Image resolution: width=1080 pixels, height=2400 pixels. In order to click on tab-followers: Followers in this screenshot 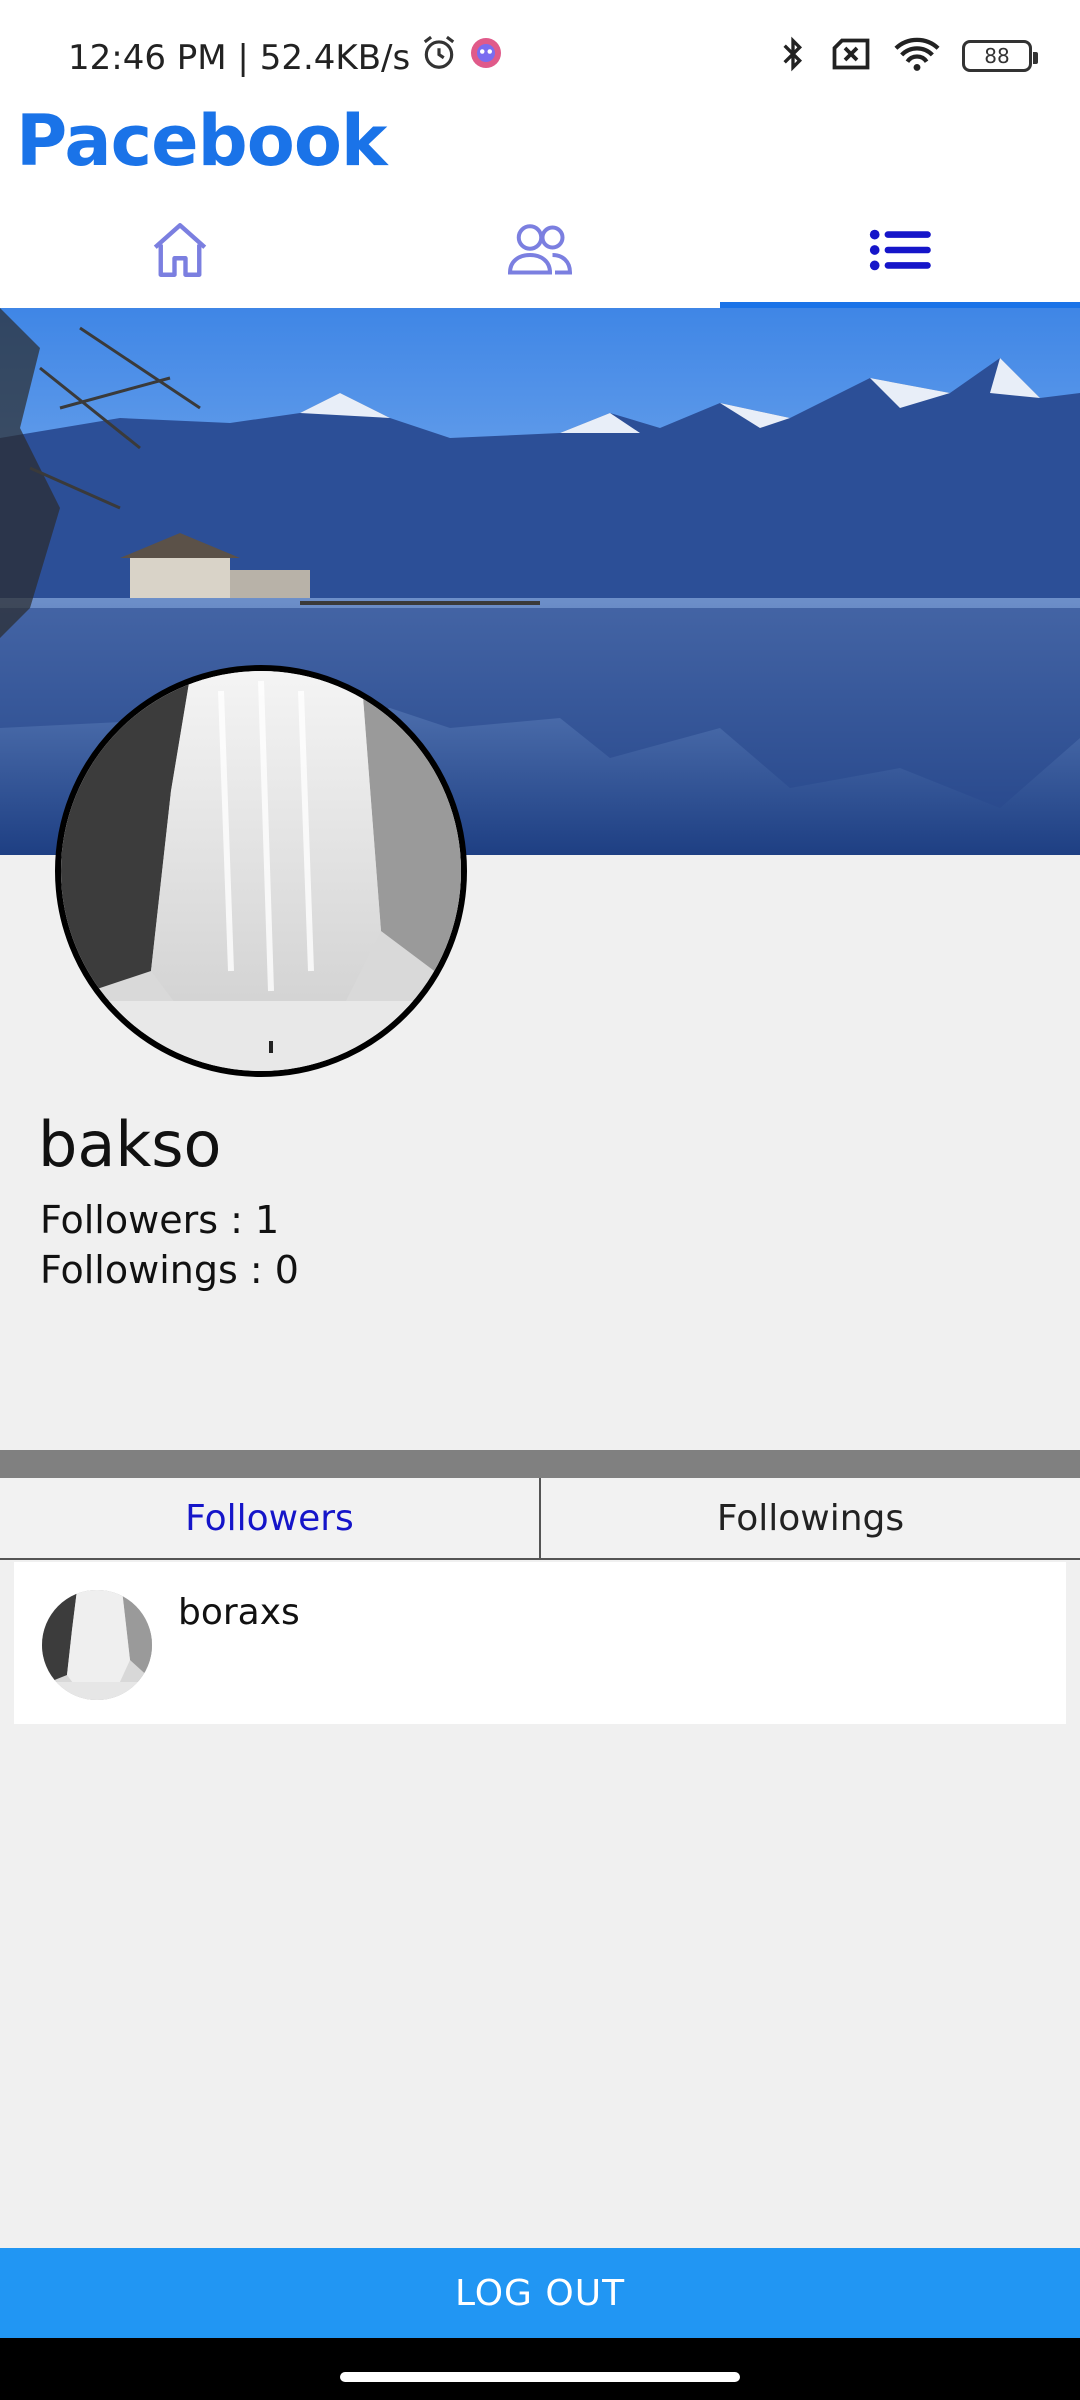, I will do `click(269, 1518)`.